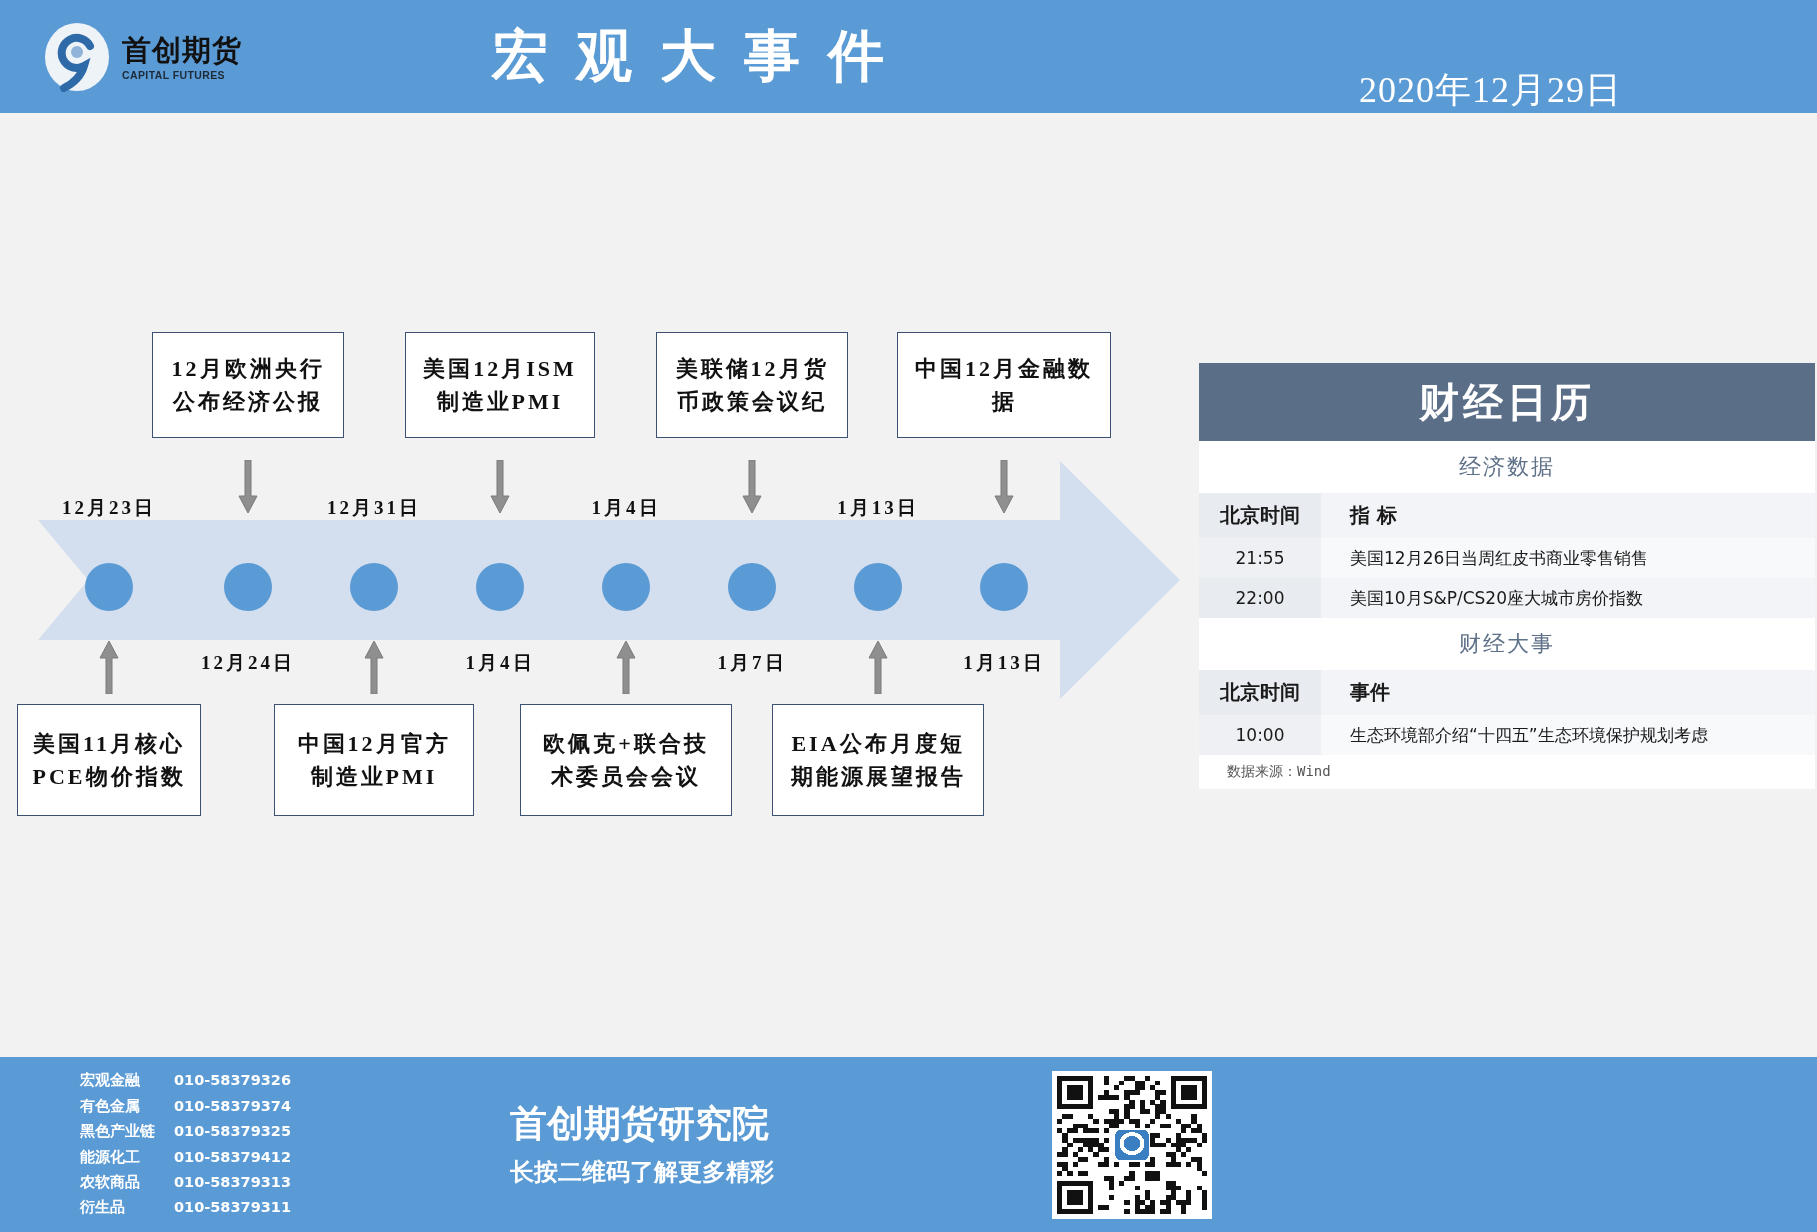  Describe the element at coordinates (110, 1157) in the screenshot. I see `department-label: 能源化工` at that location.